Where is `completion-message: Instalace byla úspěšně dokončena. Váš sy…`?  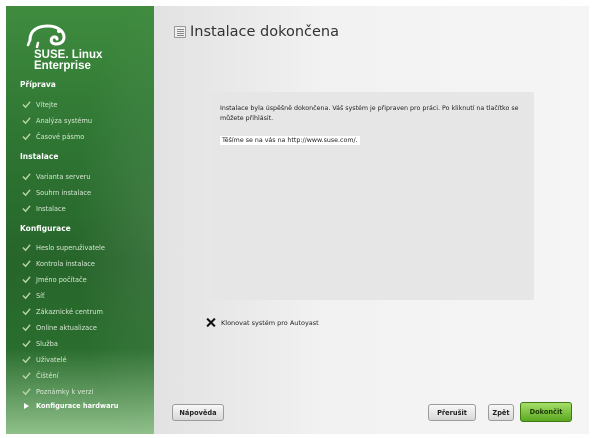 completion-message: Instalace byla úspěšně dokončena. Váš sy… is located at coordinates (369, 113).